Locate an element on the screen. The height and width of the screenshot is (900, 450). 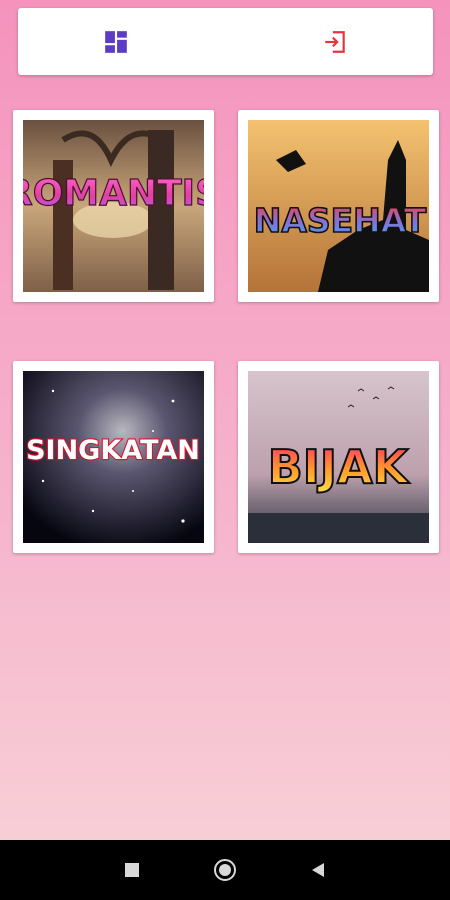
singkatan-title: SINGKATAN is located at coordinates (113, 450).